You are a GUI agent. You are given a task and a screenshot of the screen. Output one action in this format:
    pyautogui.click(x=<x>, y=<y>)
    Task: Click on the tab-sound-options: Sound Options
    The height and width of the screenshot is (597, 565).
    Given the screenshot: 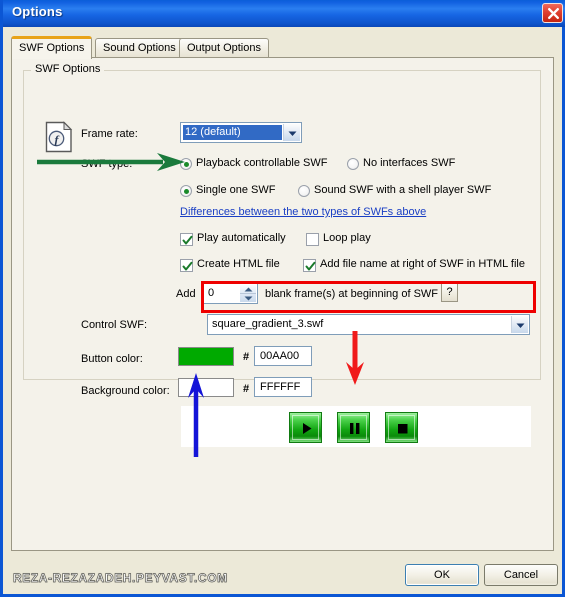 What is the action you would take?
    pyautogui.click(x=139, y=48)
    